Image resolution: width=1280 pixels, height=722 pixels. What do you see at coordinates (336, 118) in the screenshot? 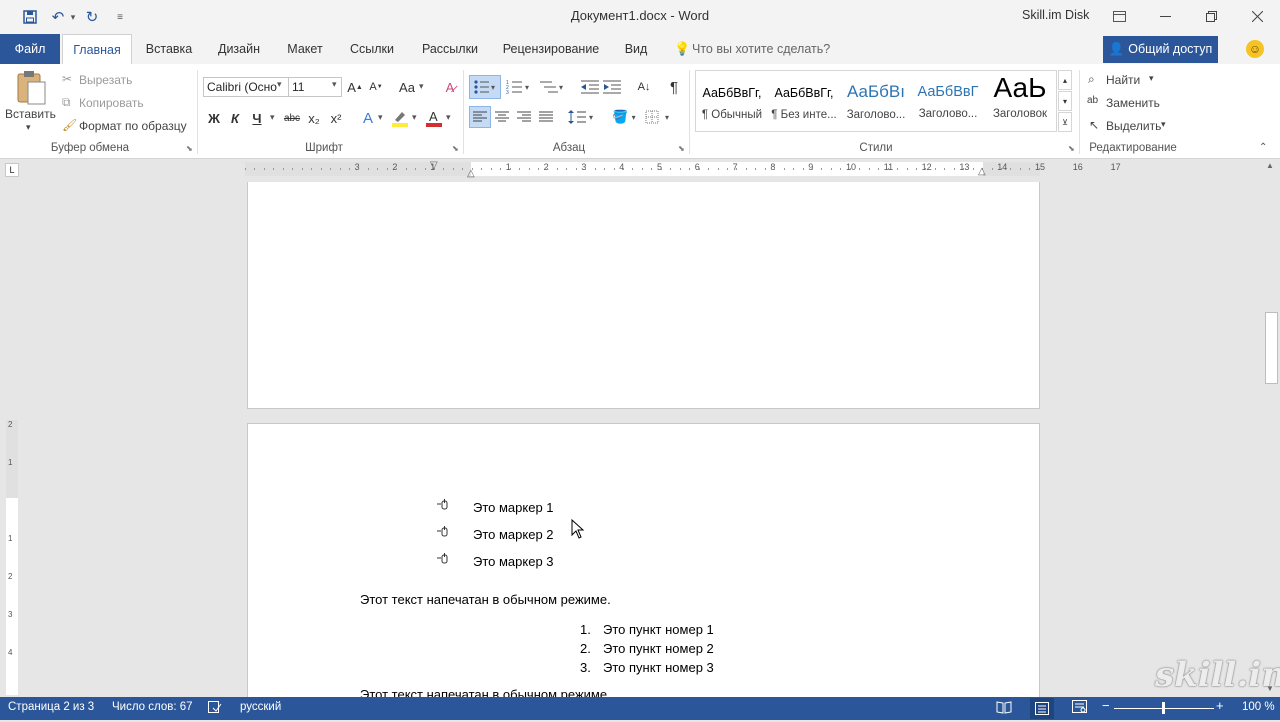
I see `superscript-button: x²` at bounding box center [336, 118].